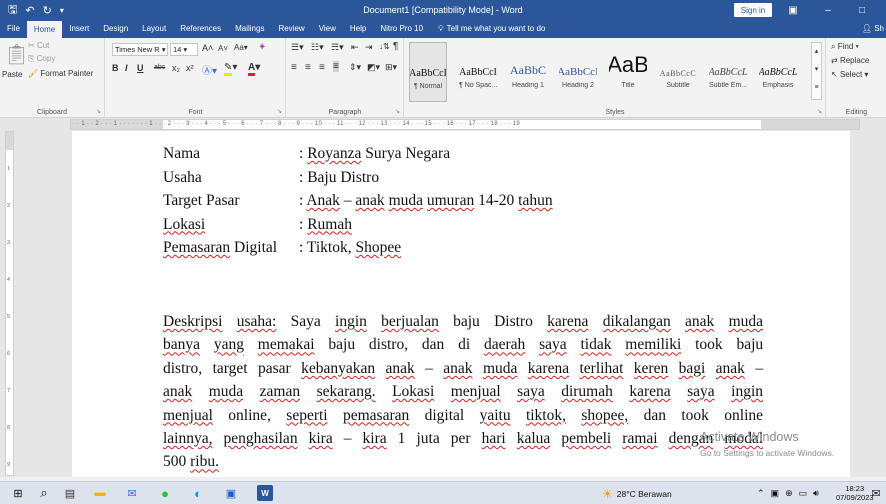  I want to click on strikethrough-button: abc, so click(159, 67).